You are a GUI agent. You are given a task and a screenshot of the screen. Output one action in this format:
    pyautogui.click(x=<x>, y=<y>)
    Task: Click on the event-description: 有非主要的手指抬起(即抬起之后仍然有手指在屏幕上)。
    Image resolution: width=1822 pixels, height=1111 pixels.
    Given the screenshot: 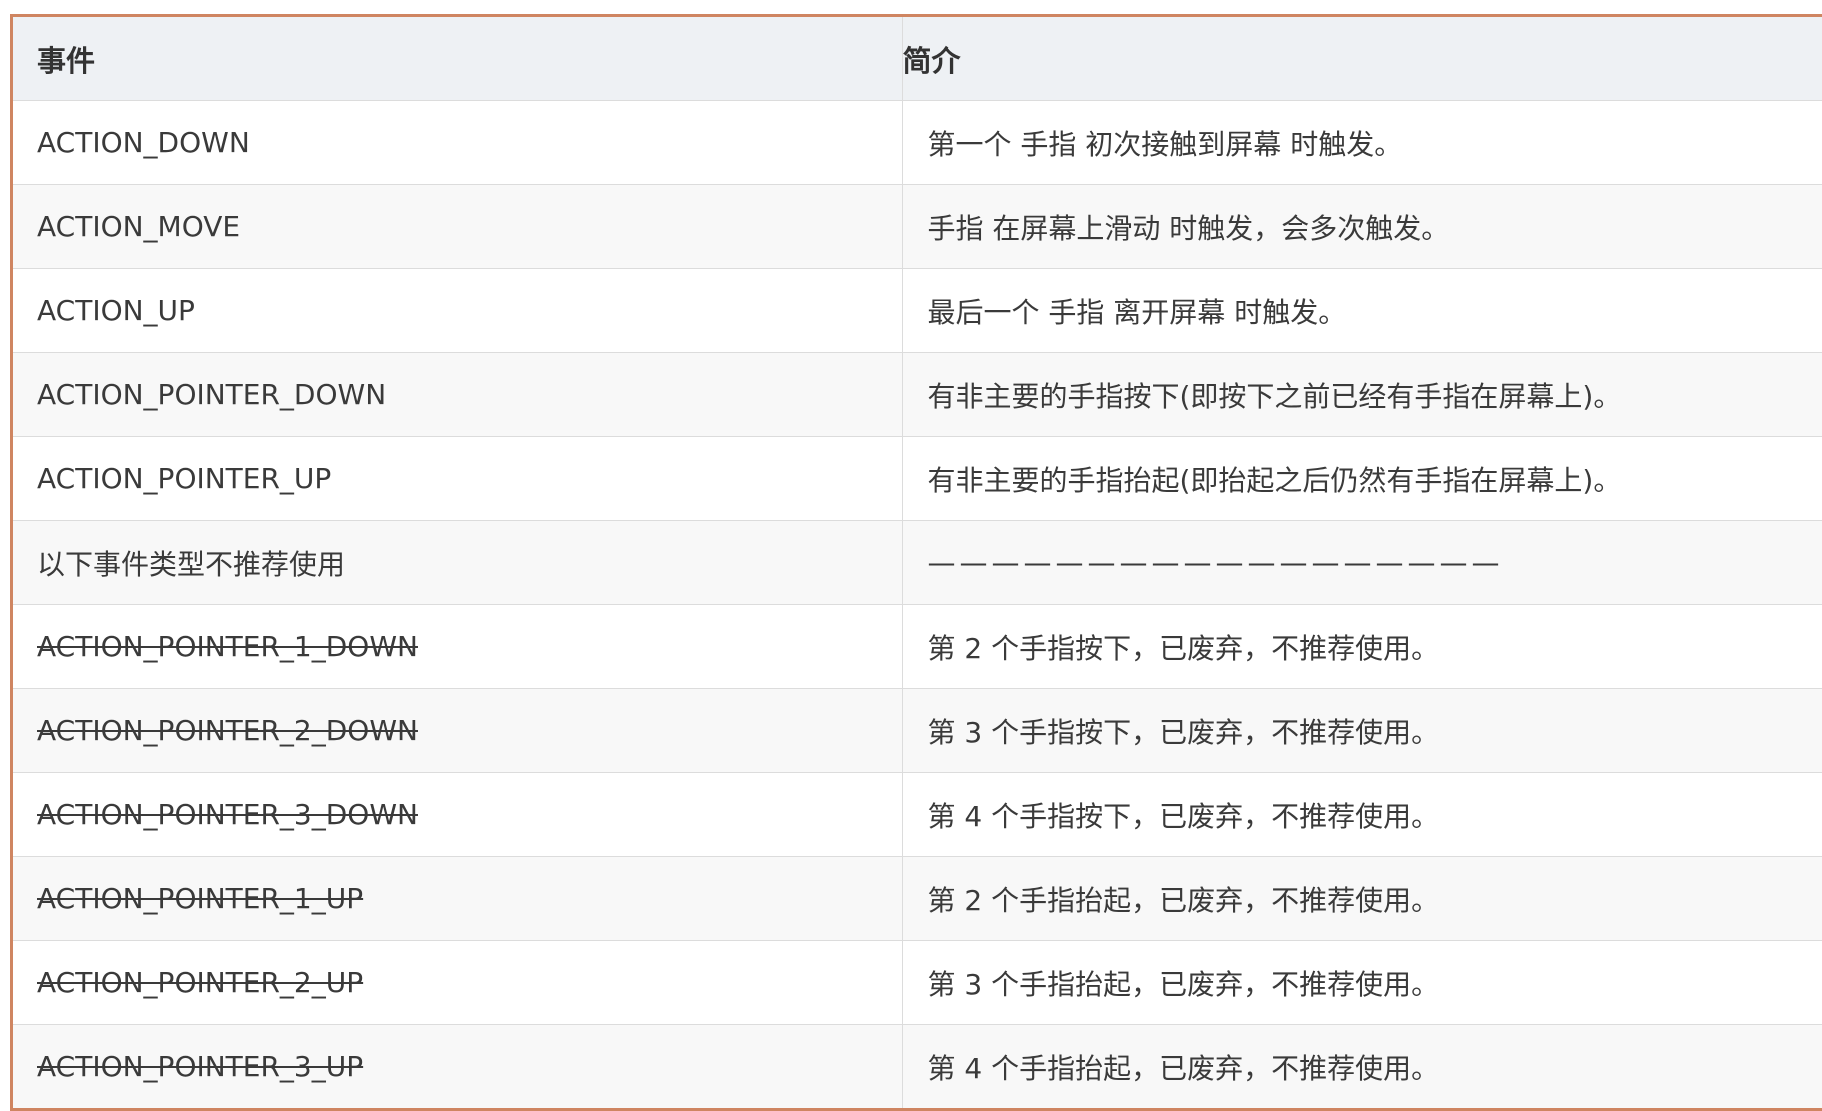 What is the action you would take?
    pyautogui.click(x=1362, y=478)
    